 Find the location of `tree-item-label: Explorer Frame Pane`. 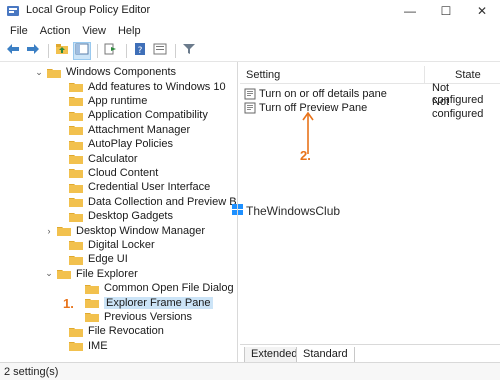

tree-item-label: Explorer Frame Pane is located at coordinates (158, 302).